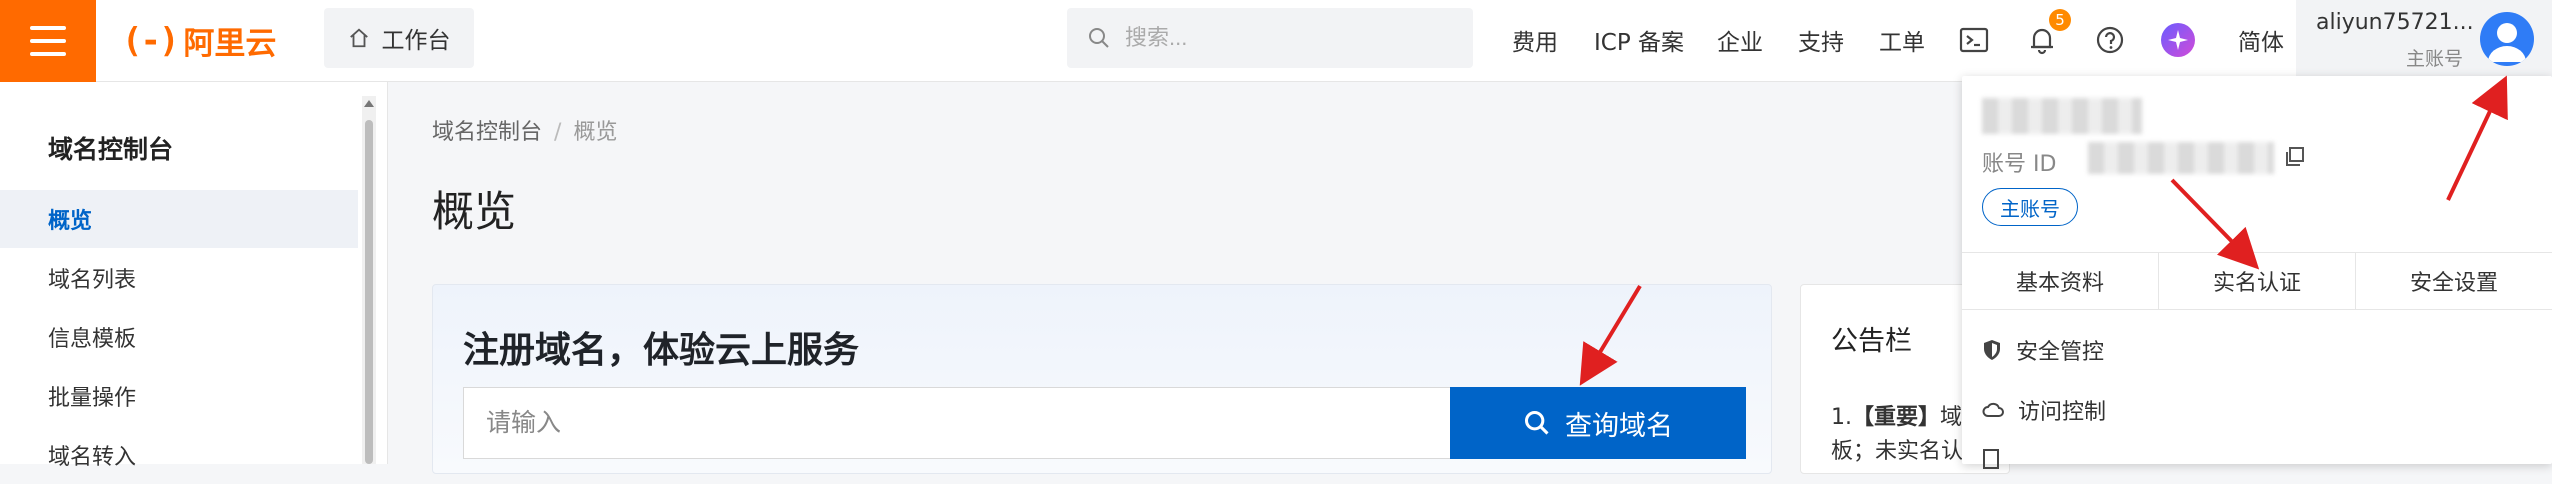  Describe the element at coordinates (92, 398) in the screenshot. I see `sidebar-item-label: 批量操作` at that location.